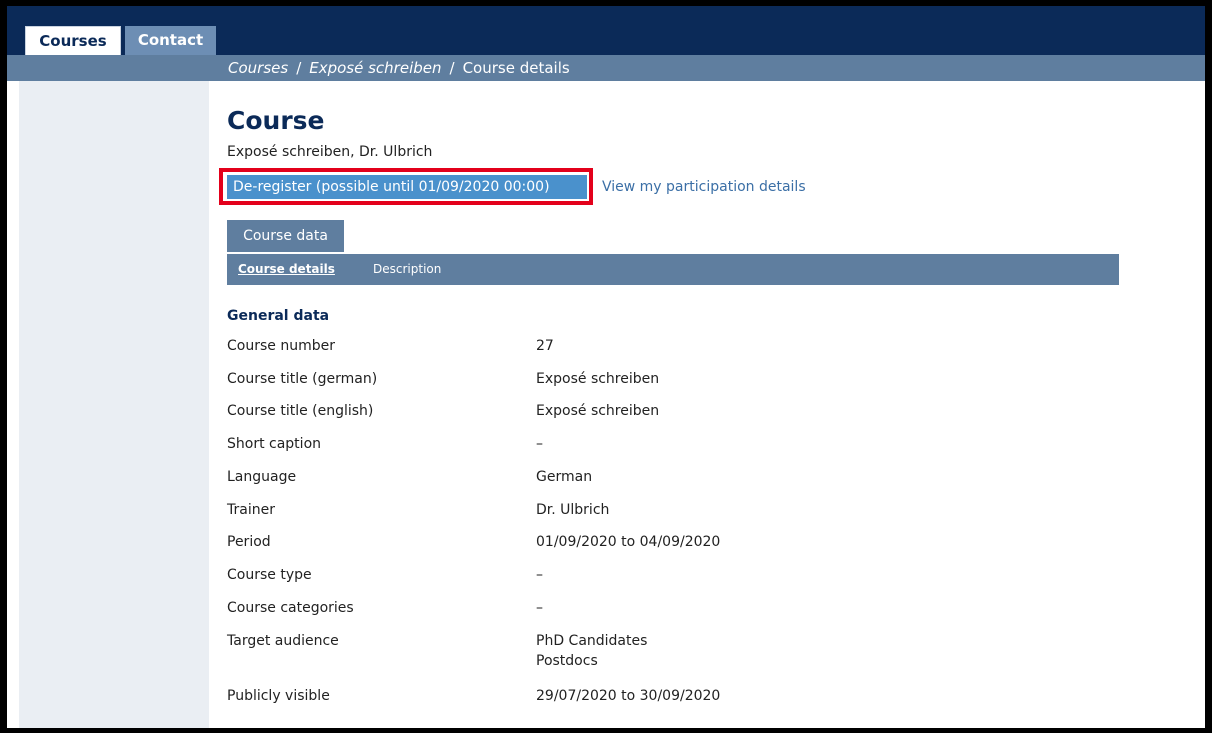  I want to click on audience-value-line: Postdocs, so click(567, 661).